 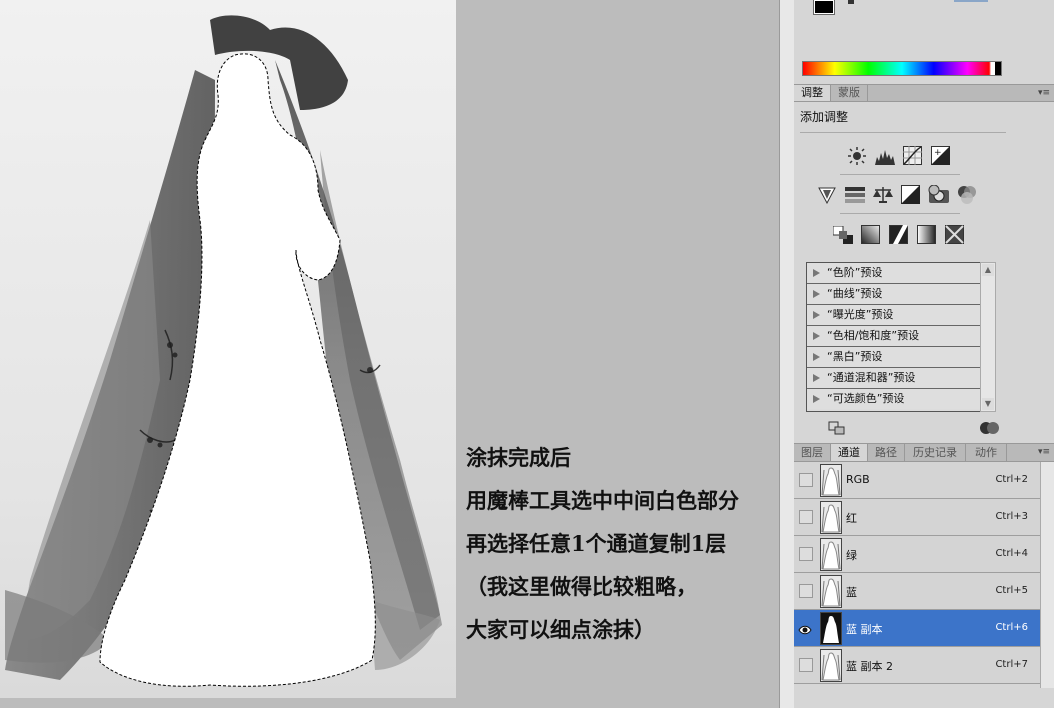 I want to click on color-value-field, so click(x=971, y=1).